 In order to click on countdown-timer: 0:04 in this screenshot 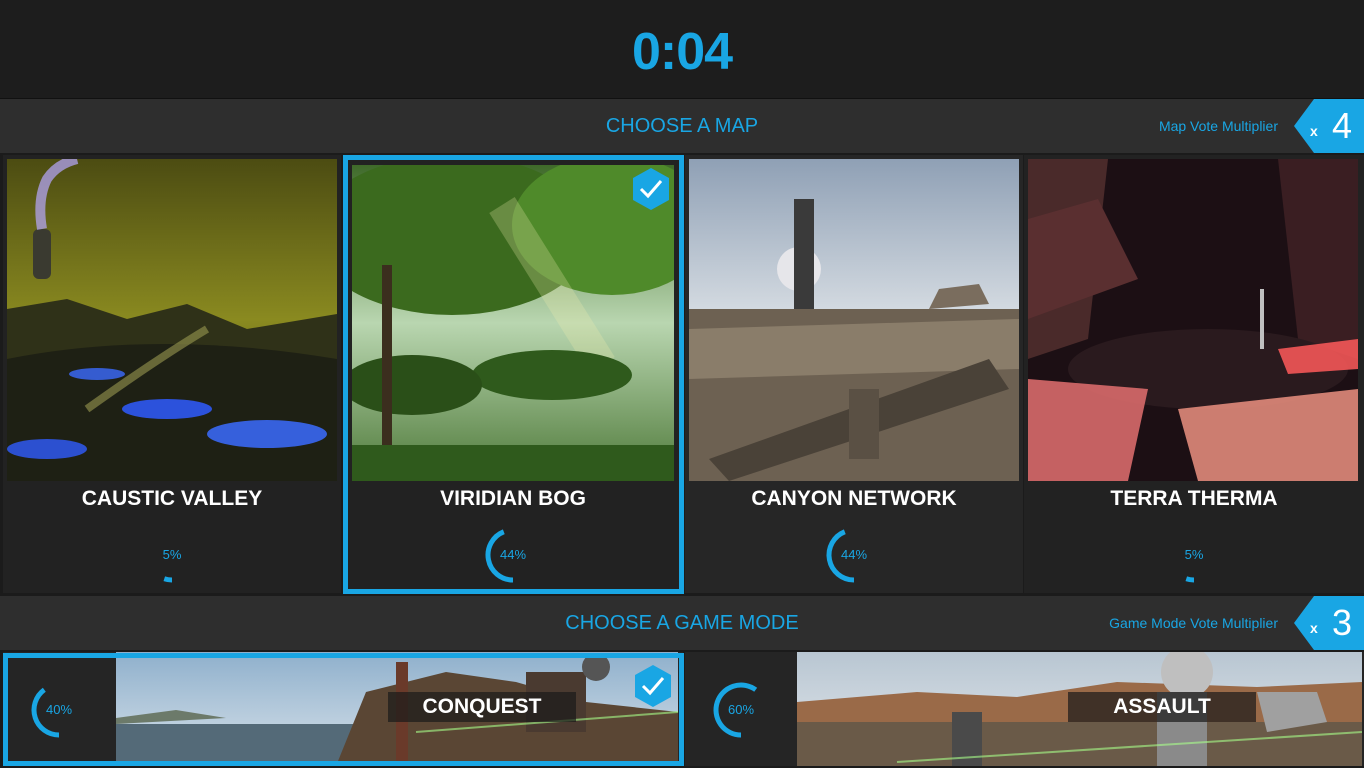, I will do `click(682, 52)`.